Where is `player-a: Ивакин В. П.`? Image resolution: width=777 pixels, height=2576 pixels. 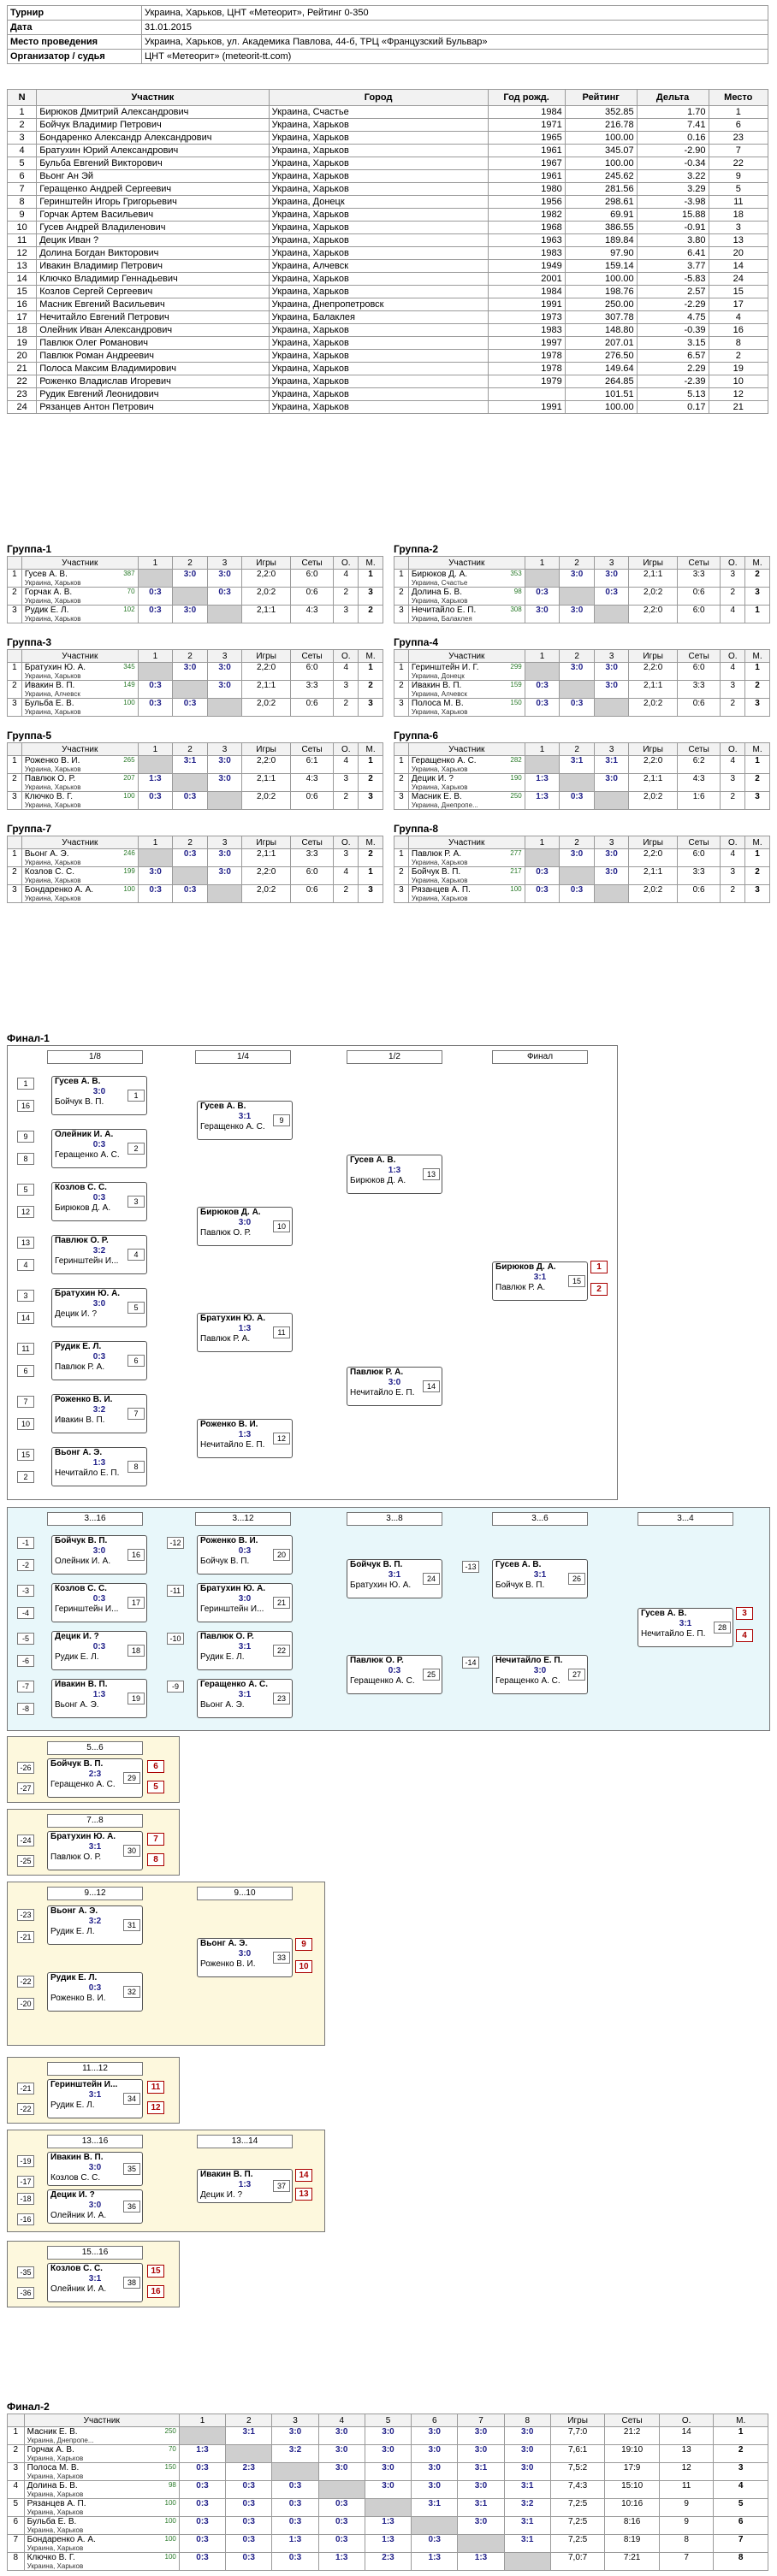
player-a: Ивакин В. П. is located at coordinates (81, 1684).